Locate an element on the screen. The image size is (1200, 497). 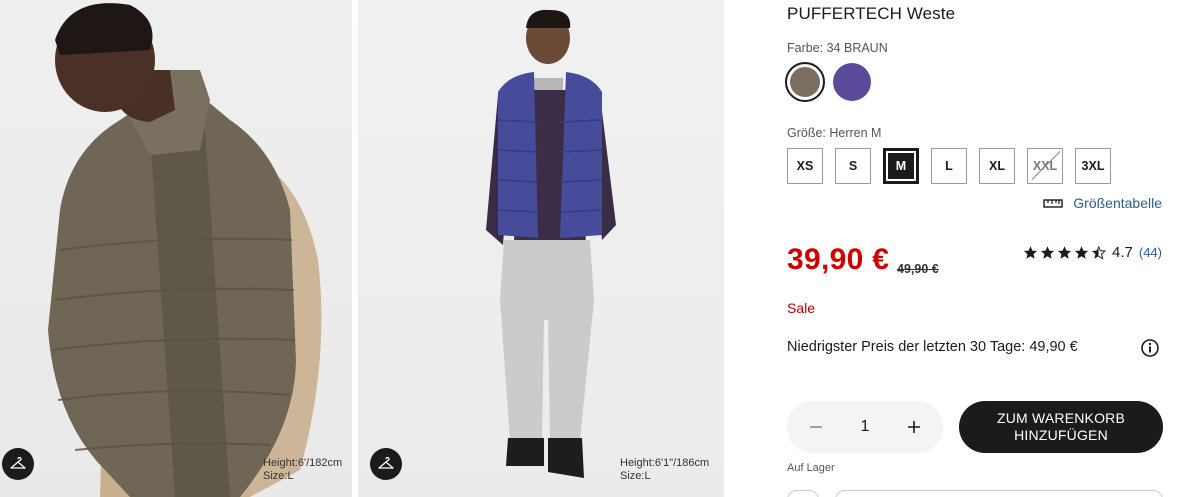
size-button-l: L is located at coordinates (949, 166).